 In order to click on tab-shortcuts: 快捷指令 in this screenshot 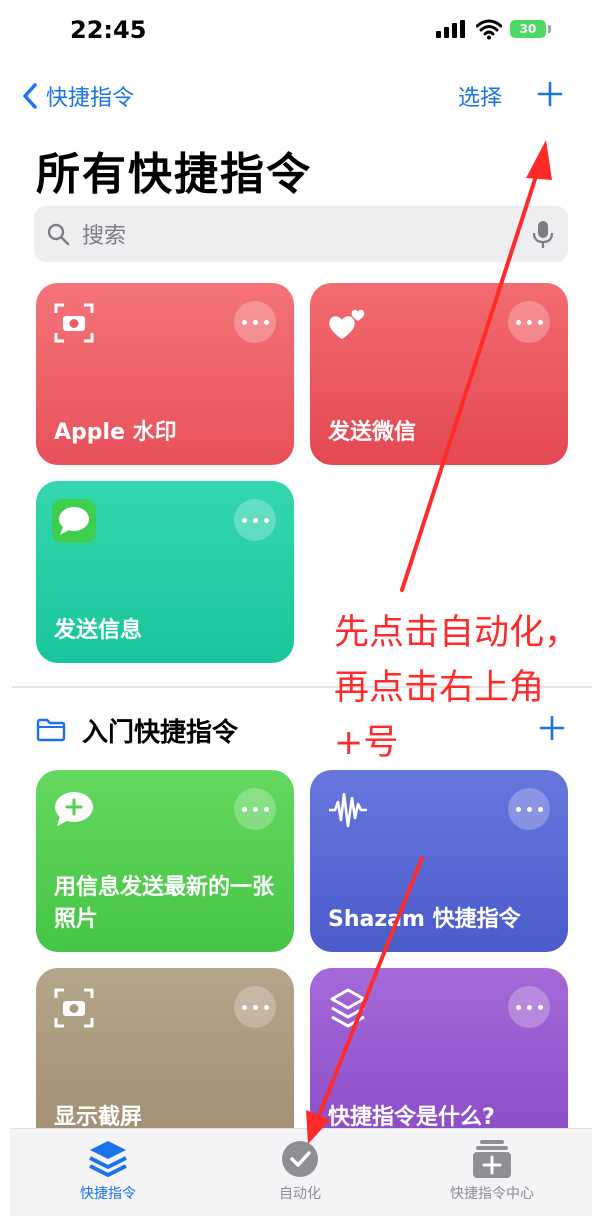, I will do `click(108, 1172)`.